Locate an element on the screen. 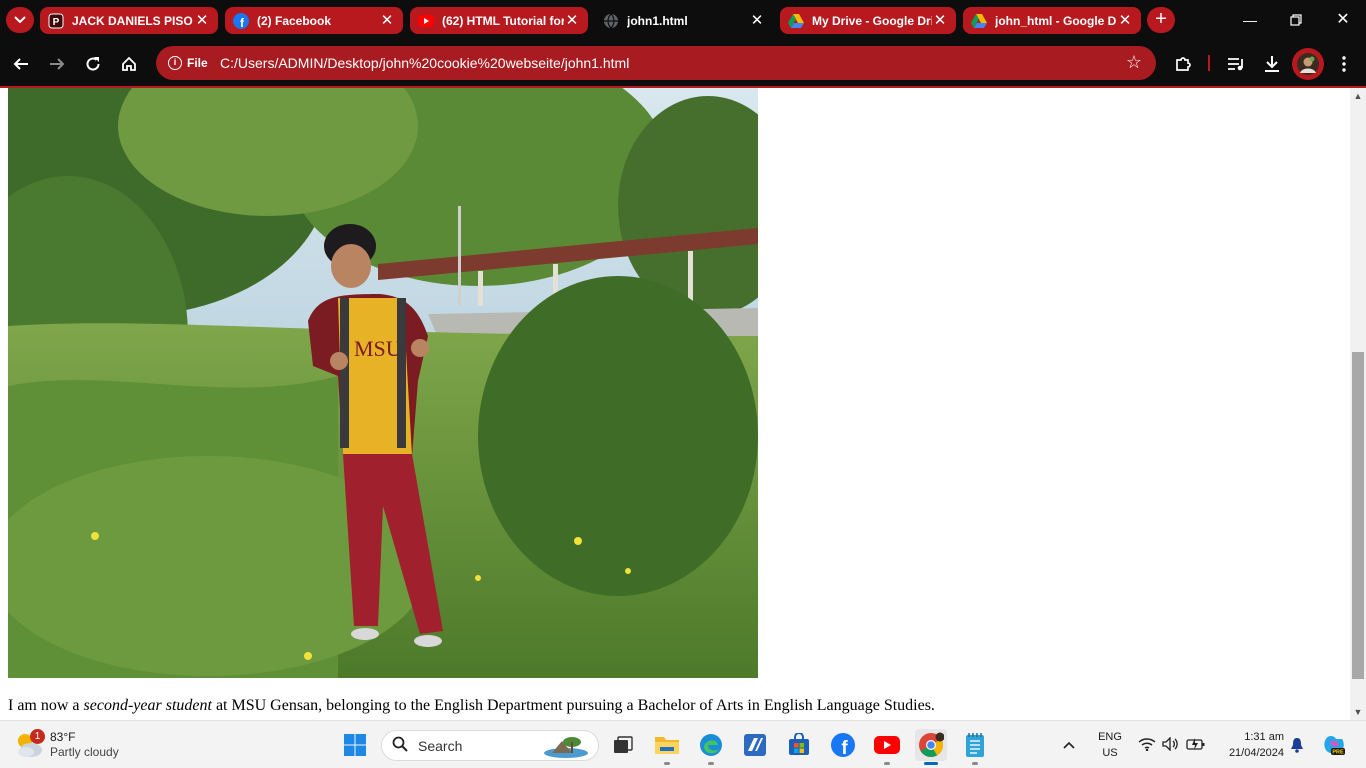 This screenshot has width=1366, height=768. new-tab-button: + is located at coordinates (1161, 20).